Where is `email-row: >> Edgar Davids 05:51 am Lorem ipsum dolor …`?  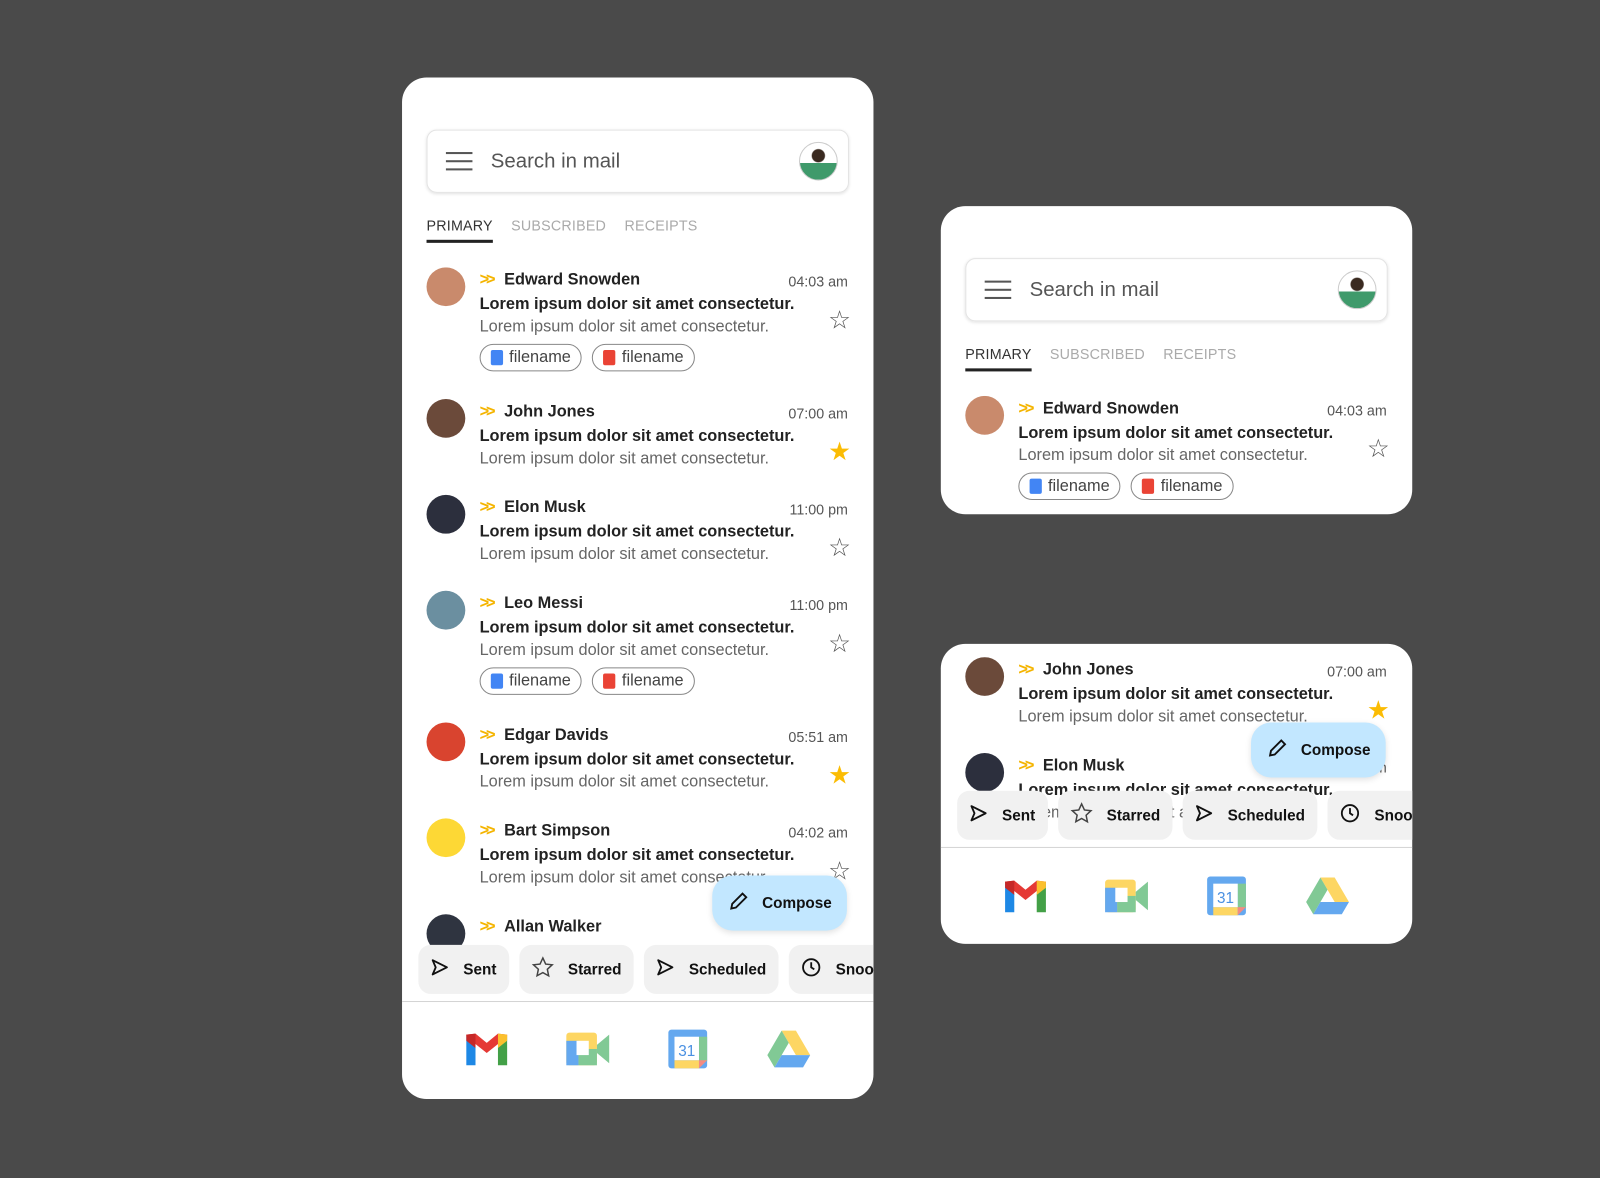
email-row: >> Edgar Davids 05:51 am Lorem ipsum dolor … is located at coordinates (637, 770).